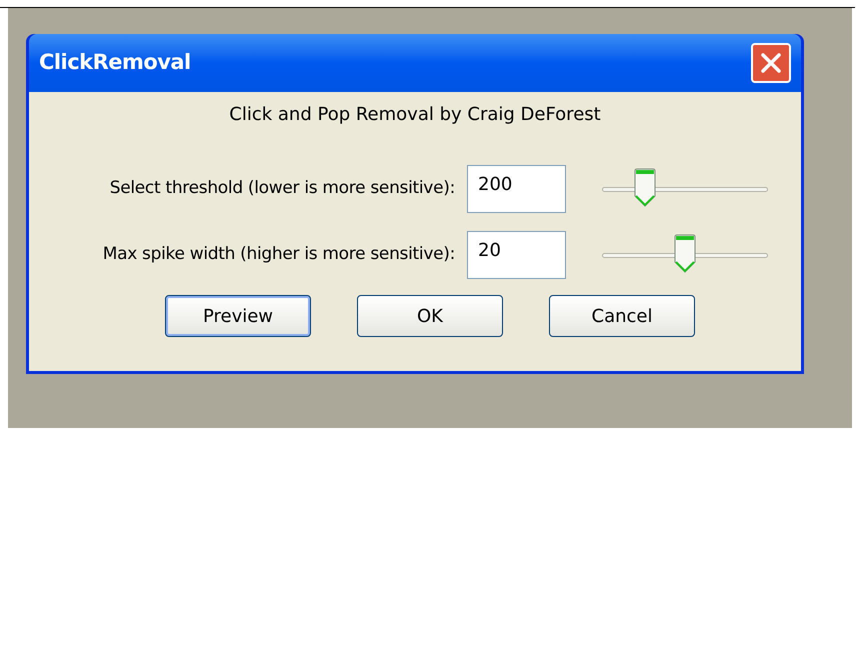 Image resolution: width=863 pixels, height=658 pixels. I want to click on input-field: 20, so click(516, 255).